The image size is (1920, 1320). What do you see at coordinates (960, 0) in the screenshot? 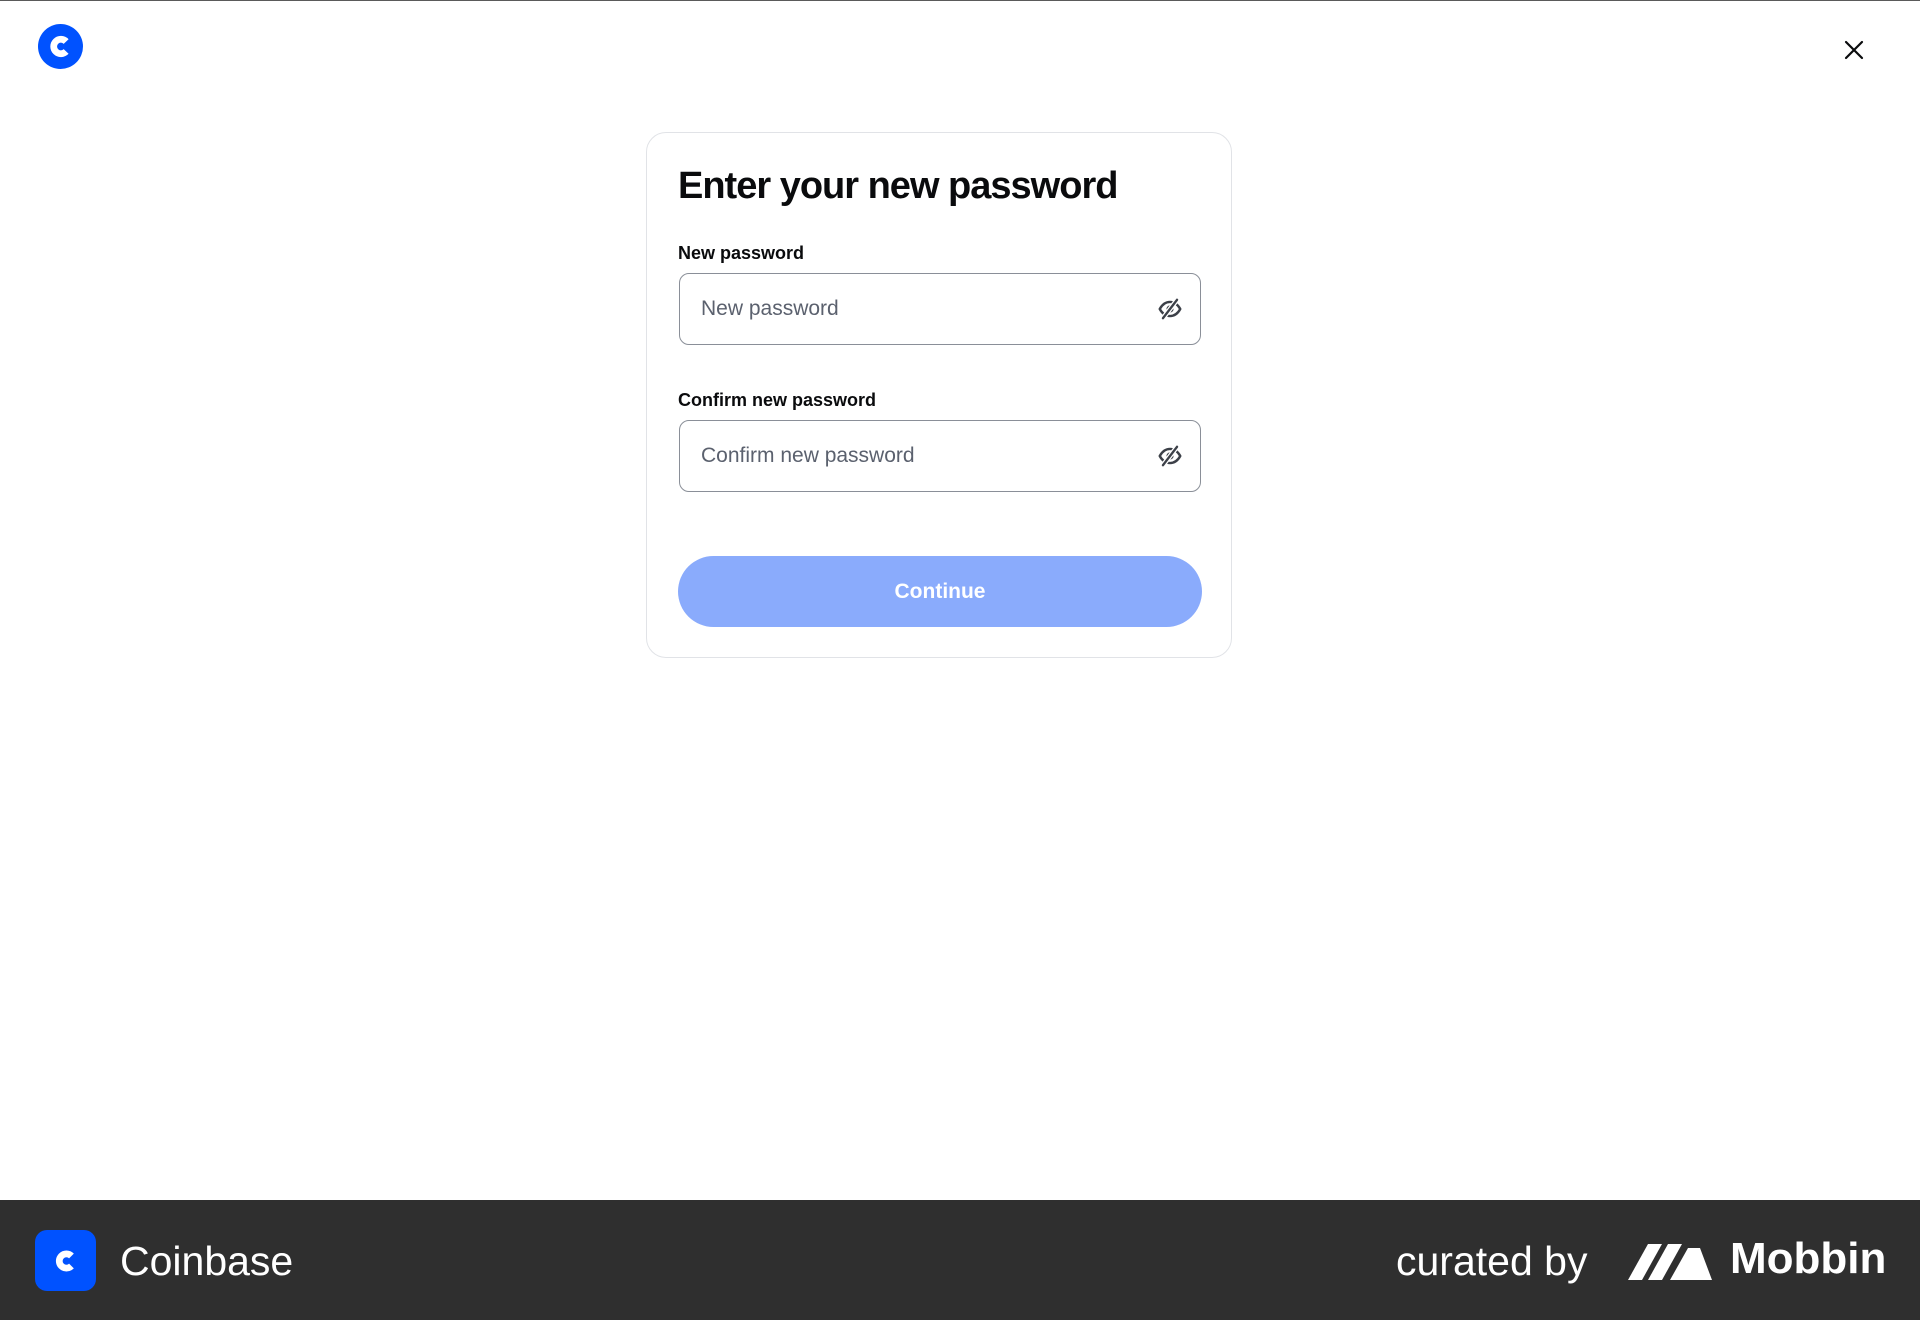
I see `top-border` at bounding box center [960, 0].